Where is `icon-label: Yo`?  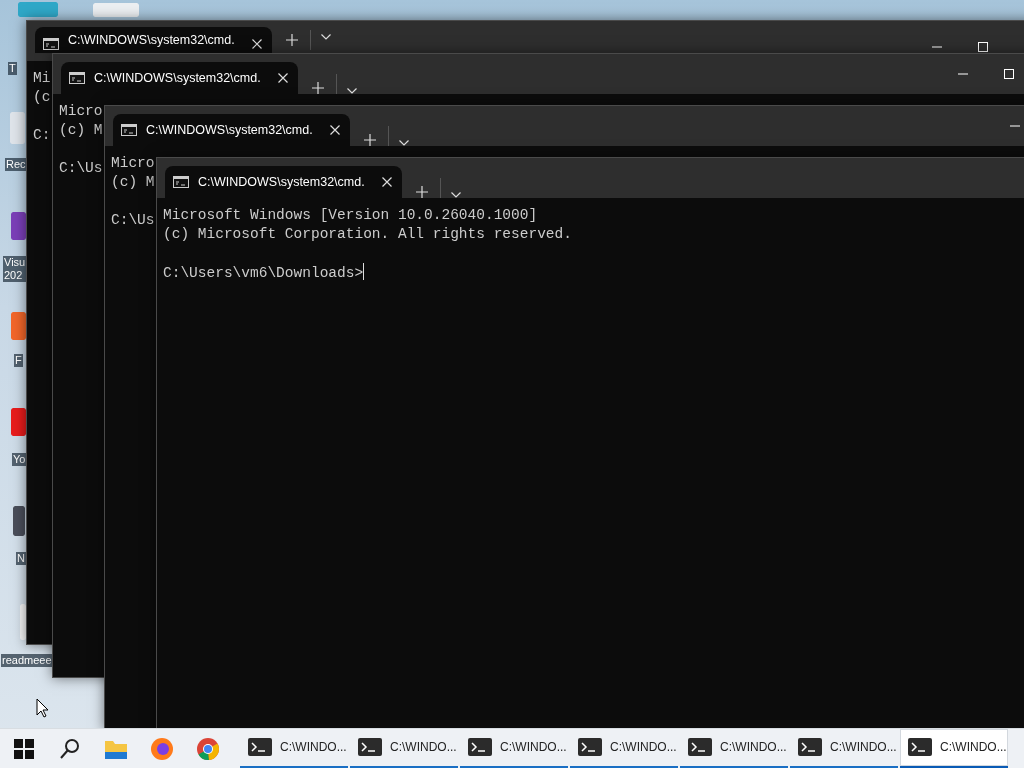 icon-label: Yo is located at coordinates (19, 459).